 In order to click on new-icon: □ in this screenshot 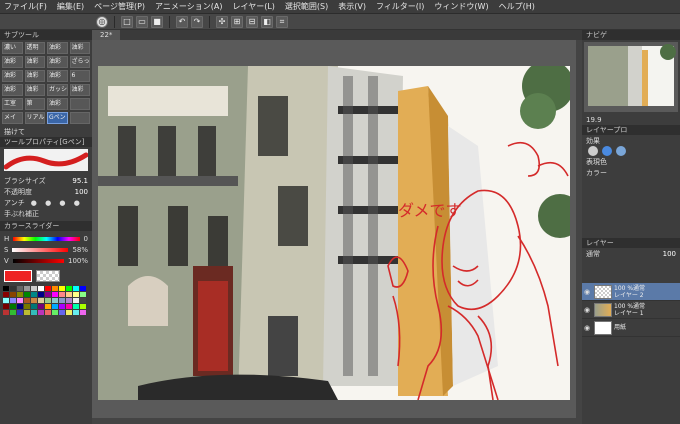, I will do `click(127, 21)`.